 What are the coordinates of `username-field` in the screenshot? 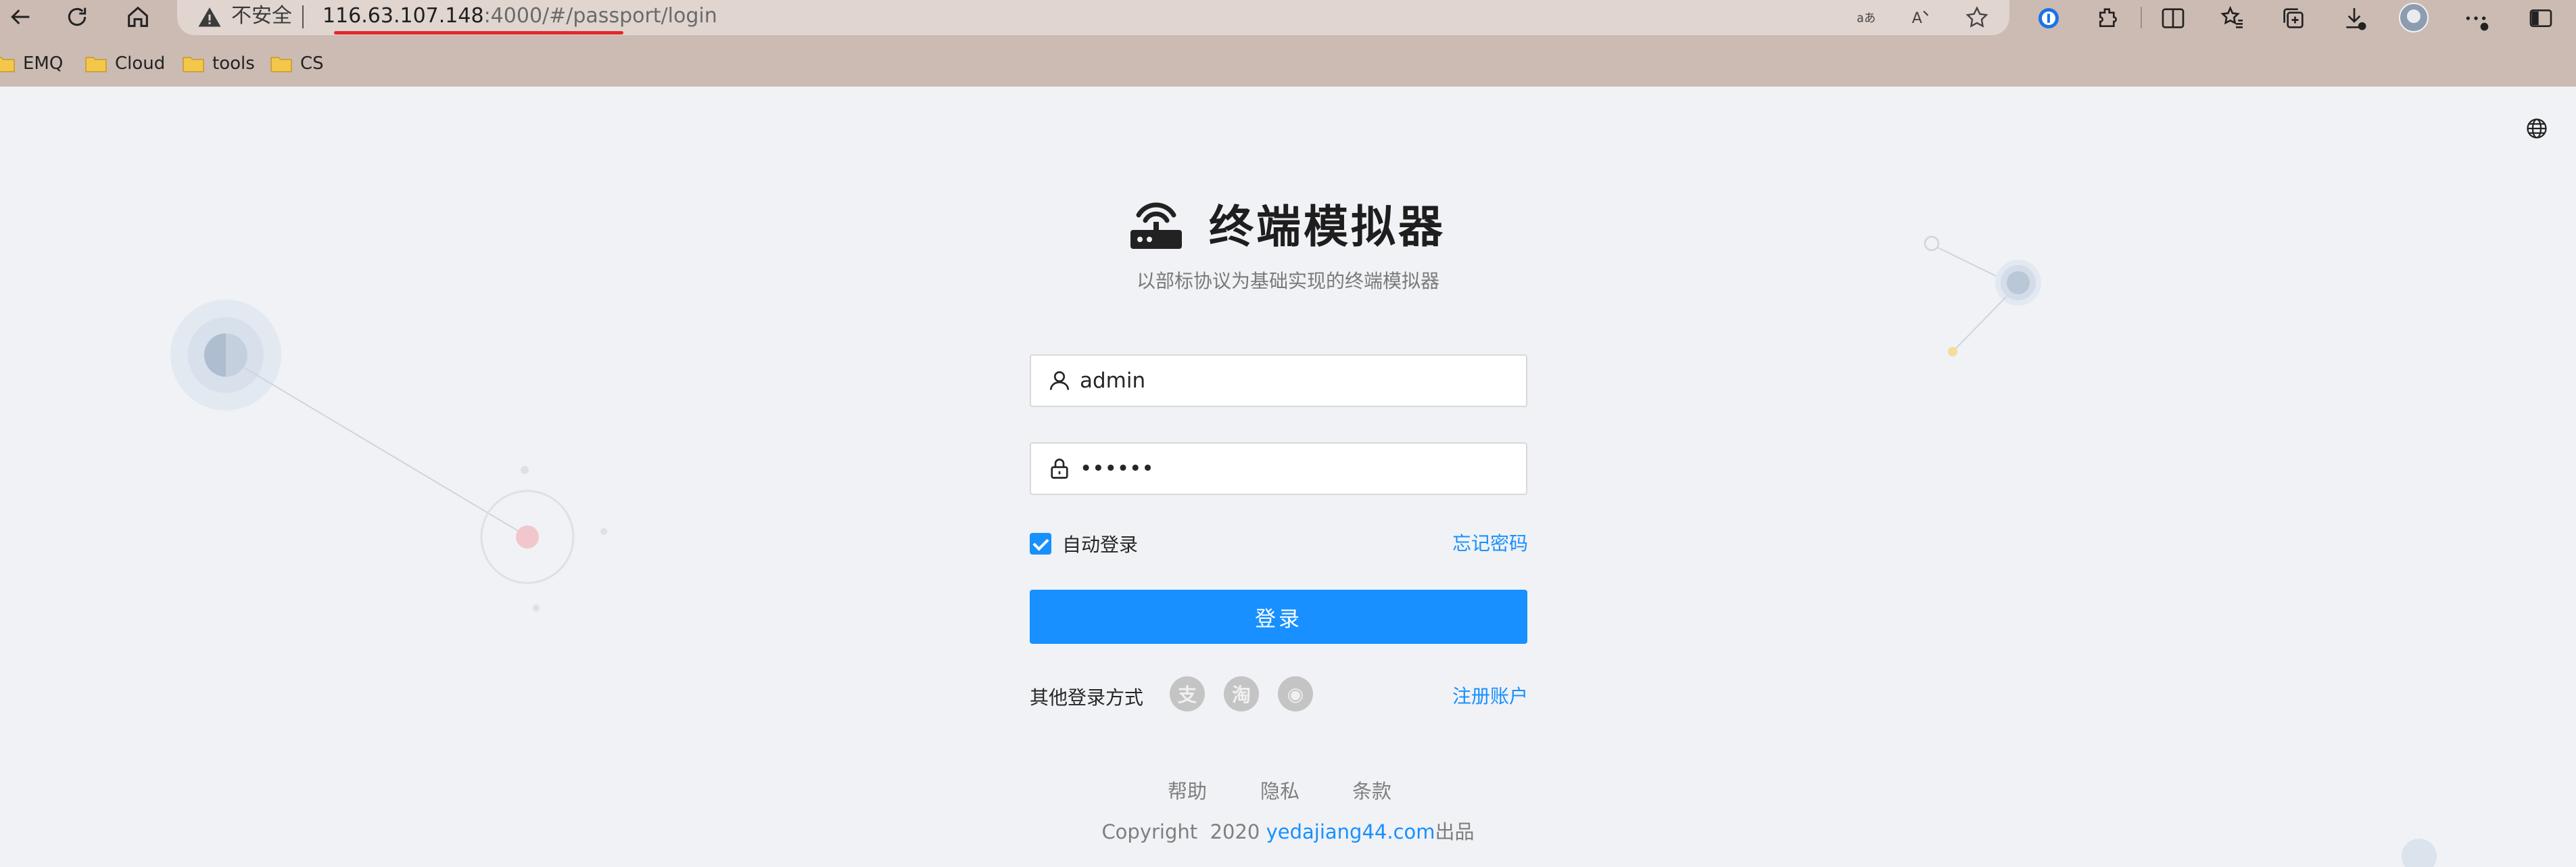 It's located at (1278, 380).